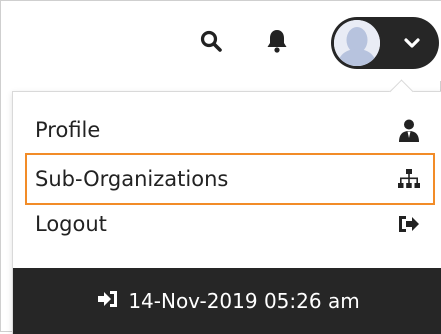 The image size is (441, 334). Describe the element at coordinates (230, 130) in the screenshot. I see `menu-item-profile: Profile` at that location.